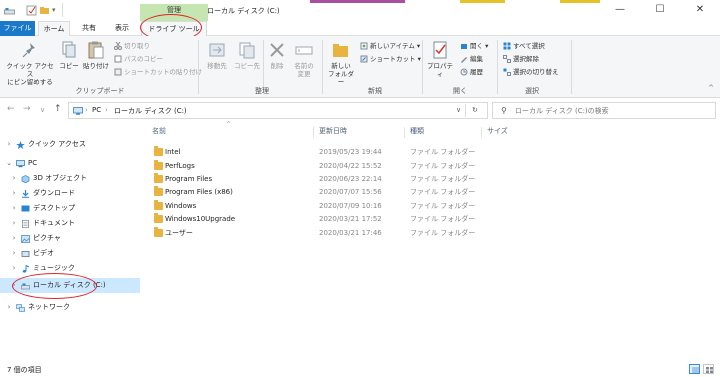  I want to click on select-none-button: 選択解除, so click(521, 59).